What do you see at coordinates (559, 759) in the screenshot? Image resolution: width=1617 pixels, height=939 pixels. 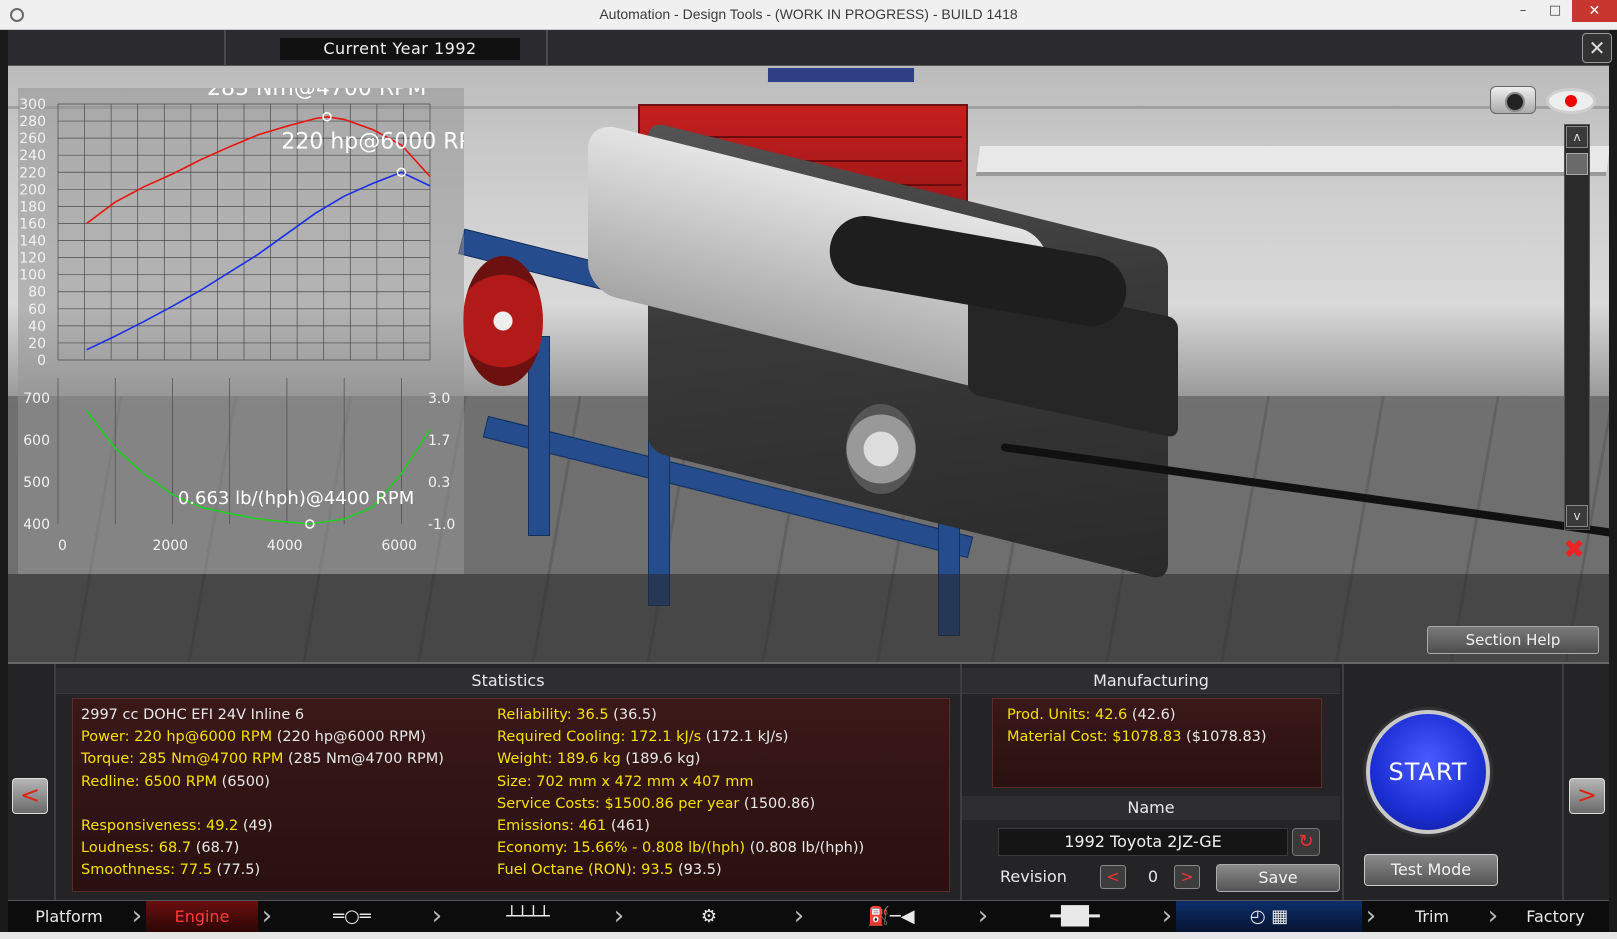 I see `stat-label: Weight: 189.6 kg` at bounding box center [559, 759].